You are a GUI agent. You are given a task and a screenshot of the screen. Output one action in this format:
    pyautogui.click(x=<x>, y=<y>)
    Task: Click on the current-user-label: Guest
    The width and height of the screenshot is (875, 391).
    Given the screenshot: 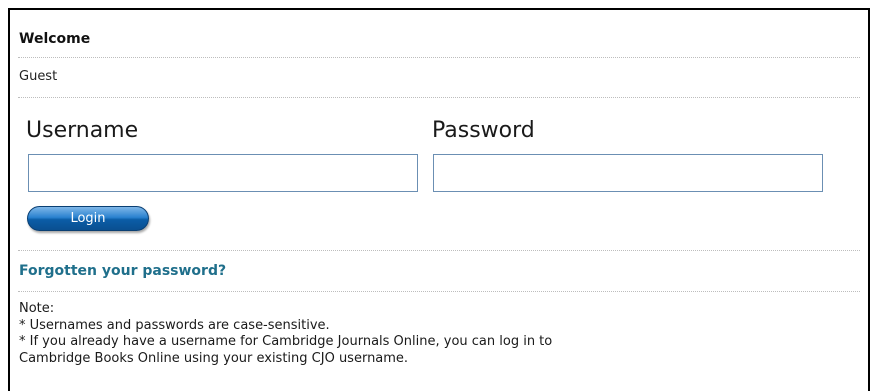 What is the action you would take?
    pyautogui.click(x=38, y=76)
    